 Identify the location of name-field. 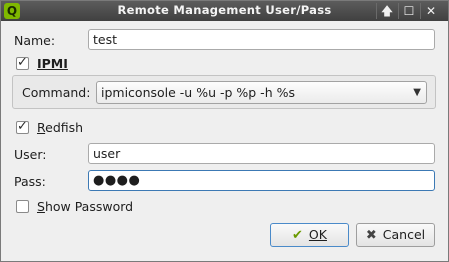
(261, 39).